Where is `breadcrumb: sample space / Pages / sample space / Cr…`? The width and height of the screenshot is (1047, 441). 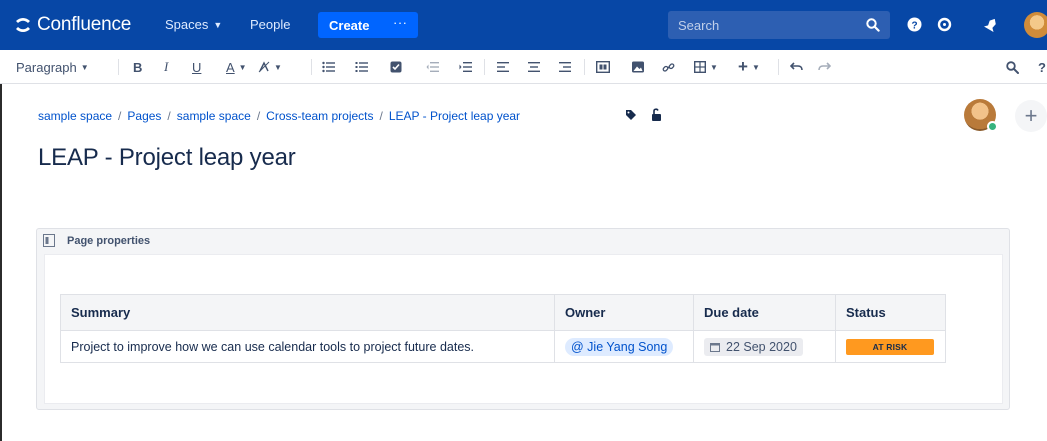 breadcrumb: sample space / Pages / sample space / Cr… is located at coordinates (279, 116).